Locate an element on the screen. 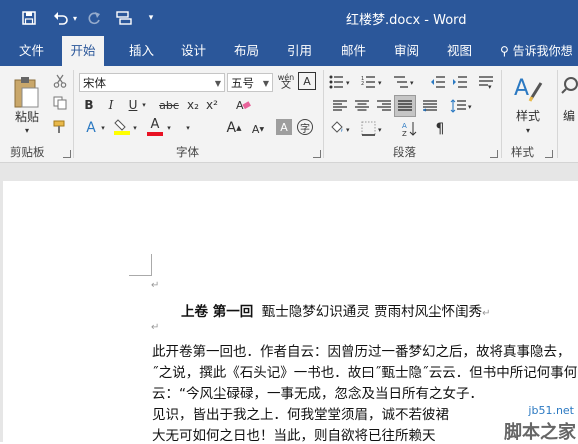 The height and width of the screenshot is (444, 578). tab-layout: 布局 is located at coordinates (246, 51).